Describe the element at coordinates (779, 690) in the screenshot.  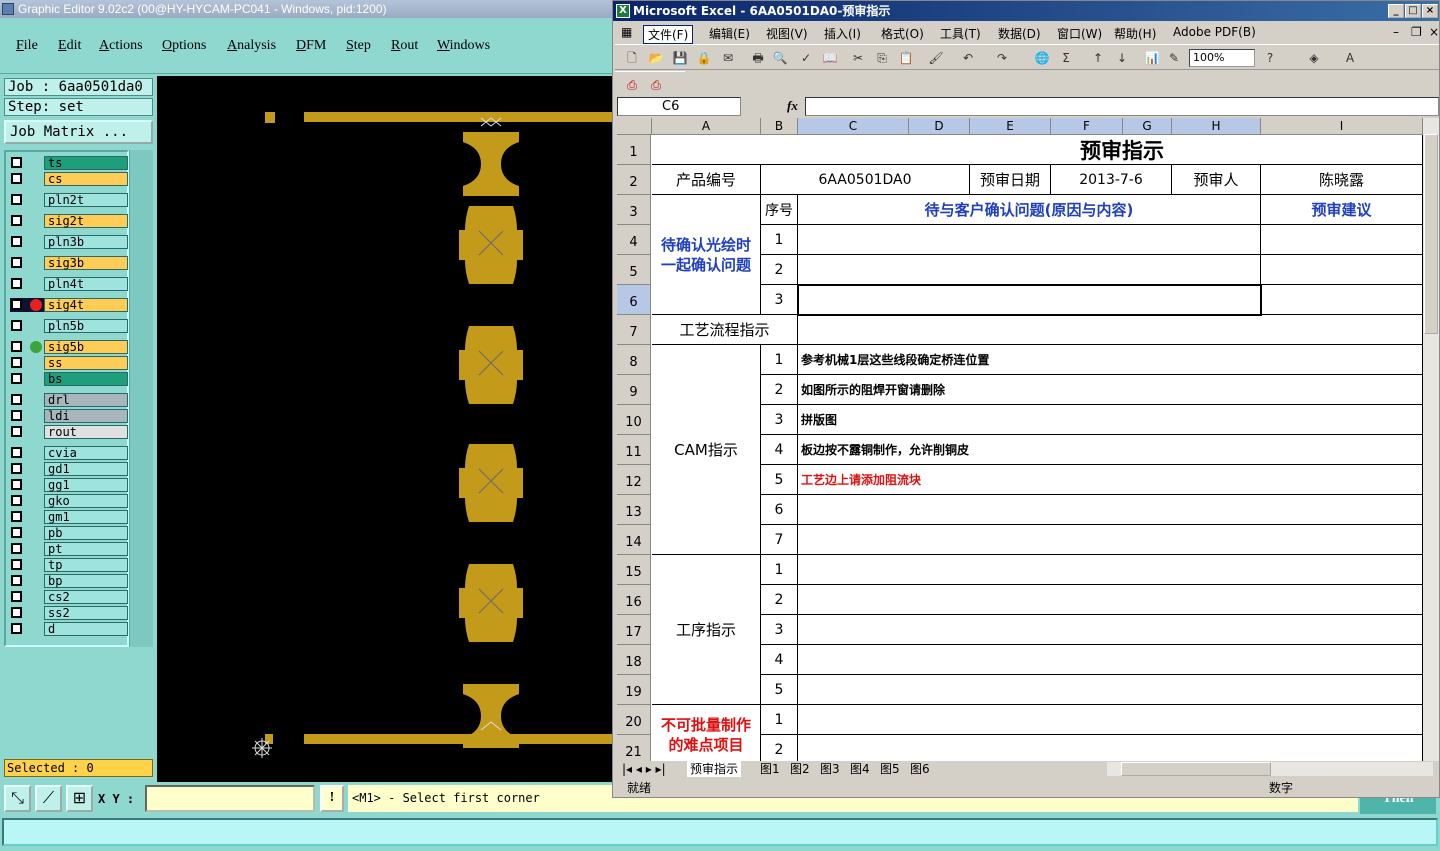
I see `procedure-item-no: 5` at that location.